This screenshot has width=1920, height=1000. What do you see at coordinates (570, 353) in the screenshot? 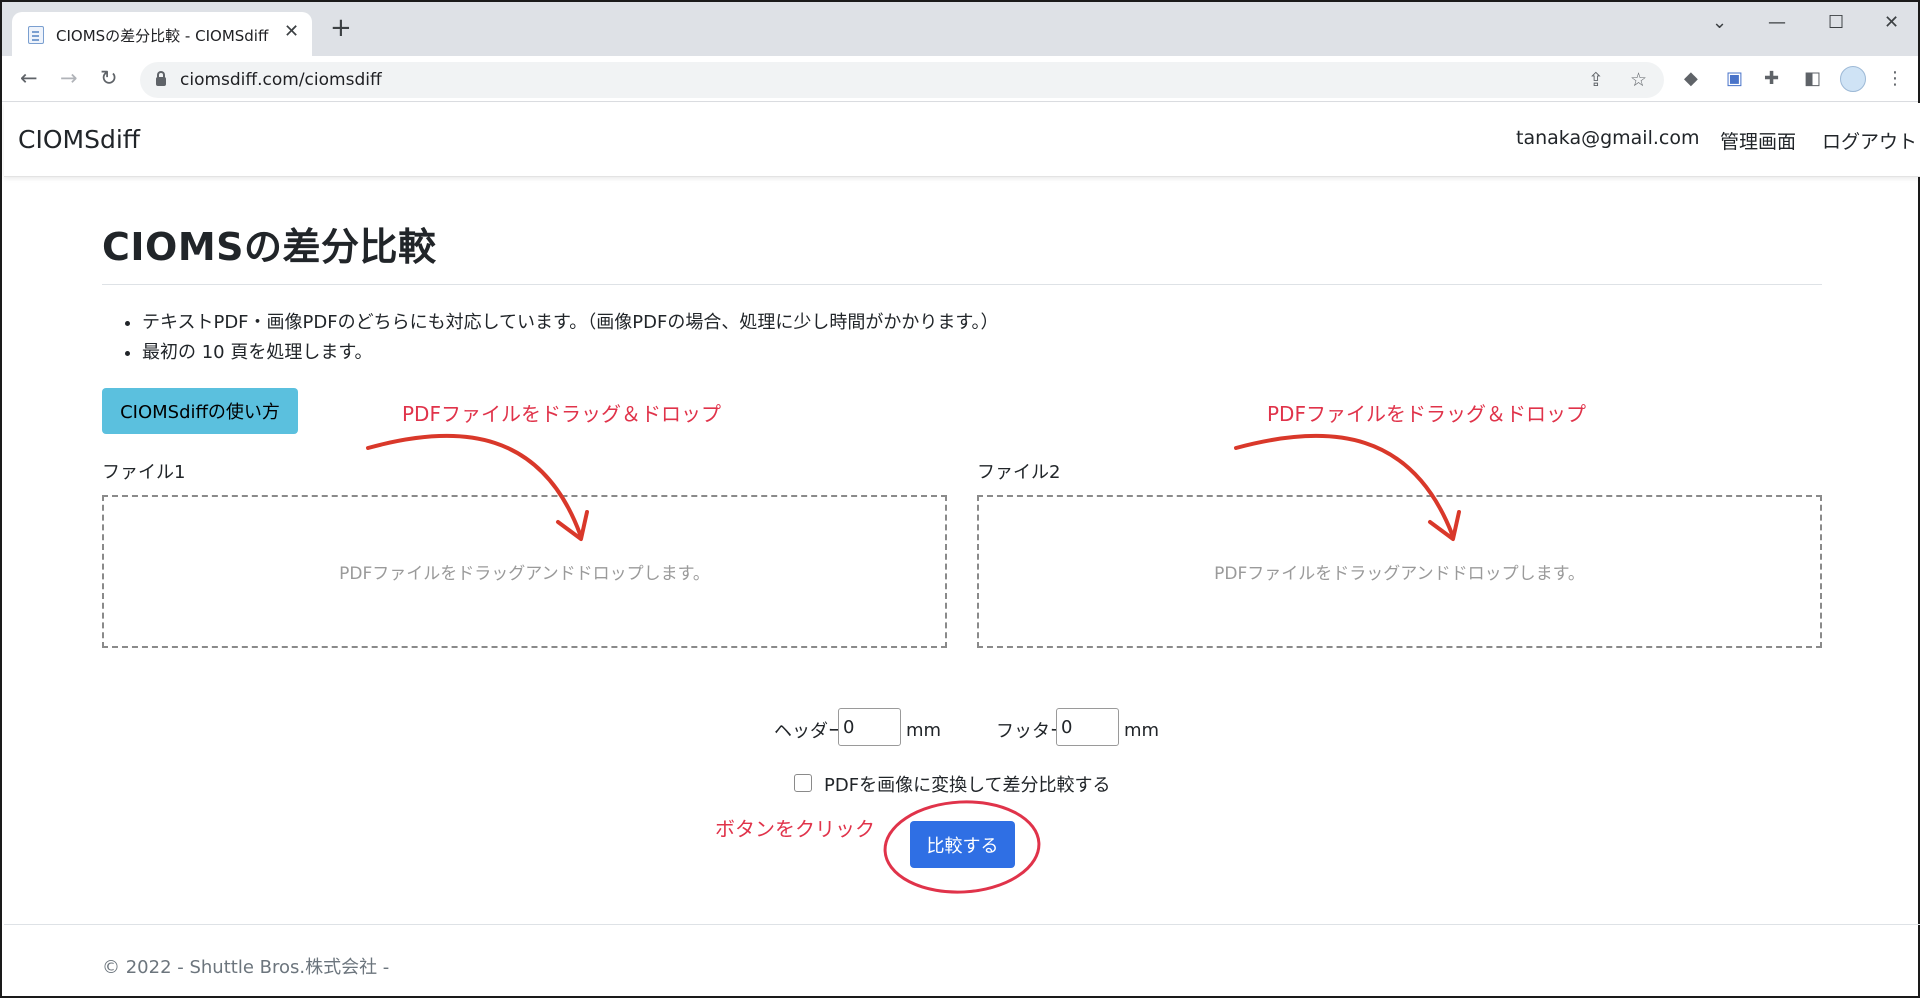
I see `info-item: 最初の 10 頁を処理します。` at bounding box center [570, 353].